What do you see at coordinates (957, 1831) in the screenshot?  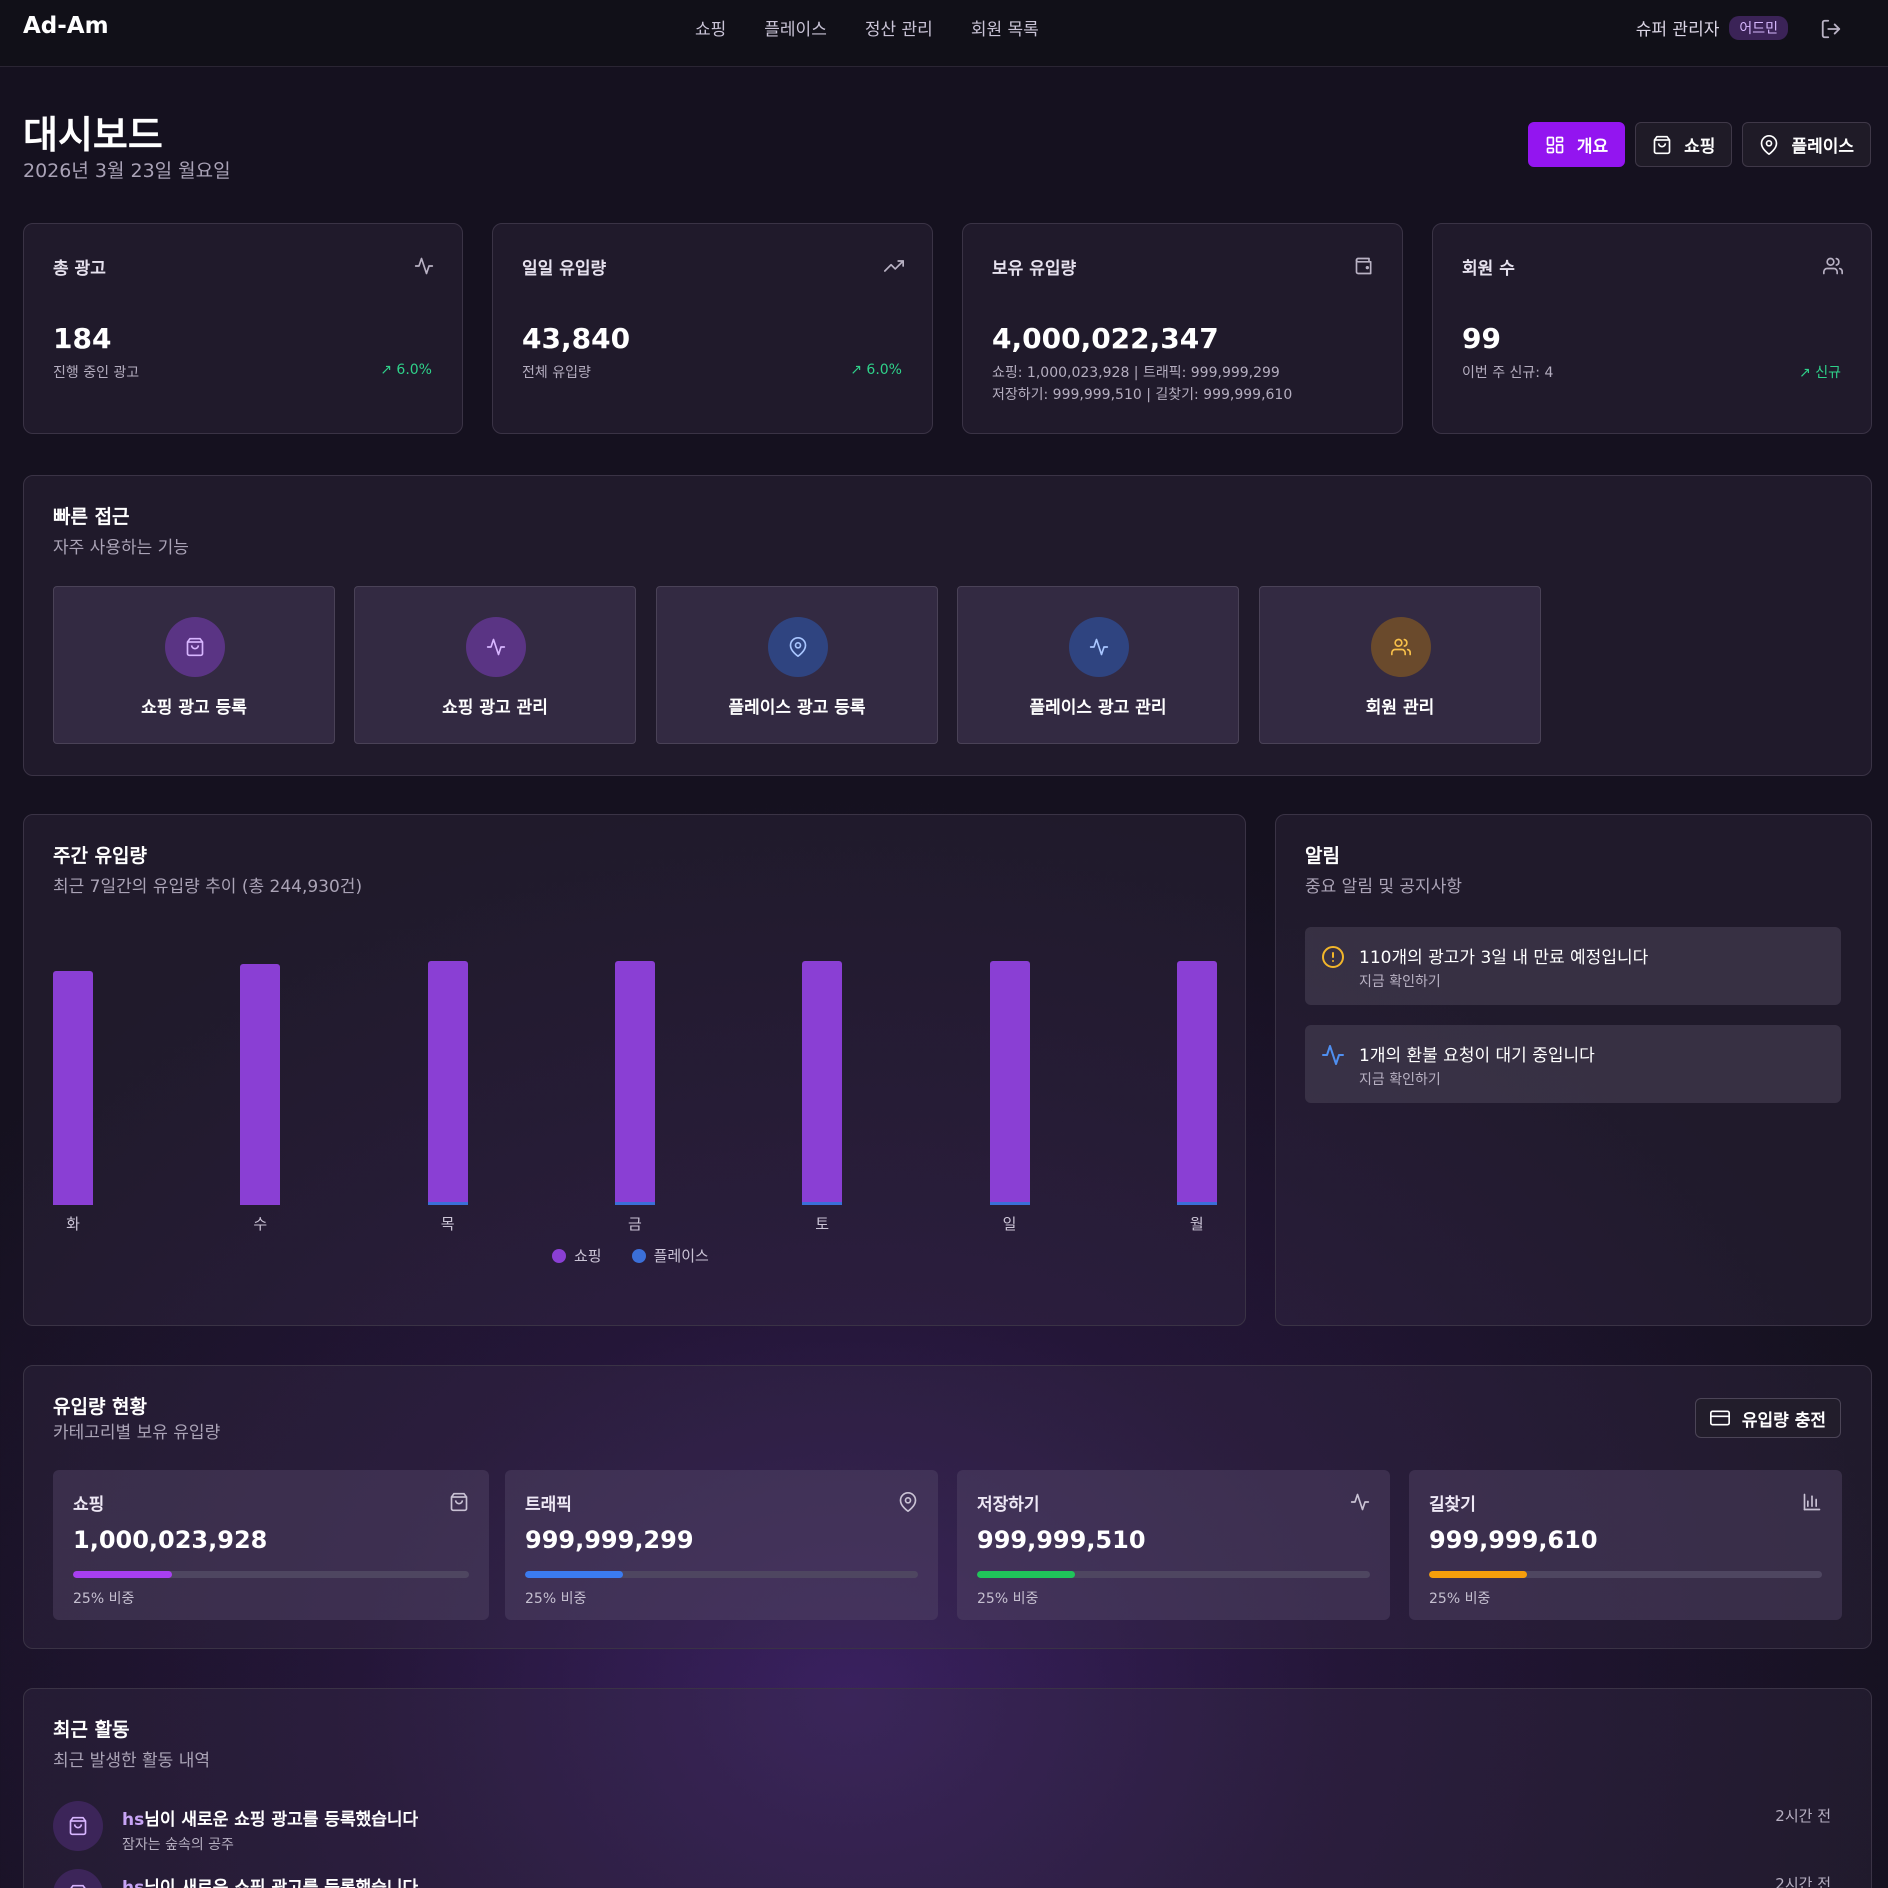 I see `activity-item: hs님이 새로운 쇼핑 광고를 등록했습니다 잠자는 숲속의 공주 2시간 전` at bounding box center [957, 1831].